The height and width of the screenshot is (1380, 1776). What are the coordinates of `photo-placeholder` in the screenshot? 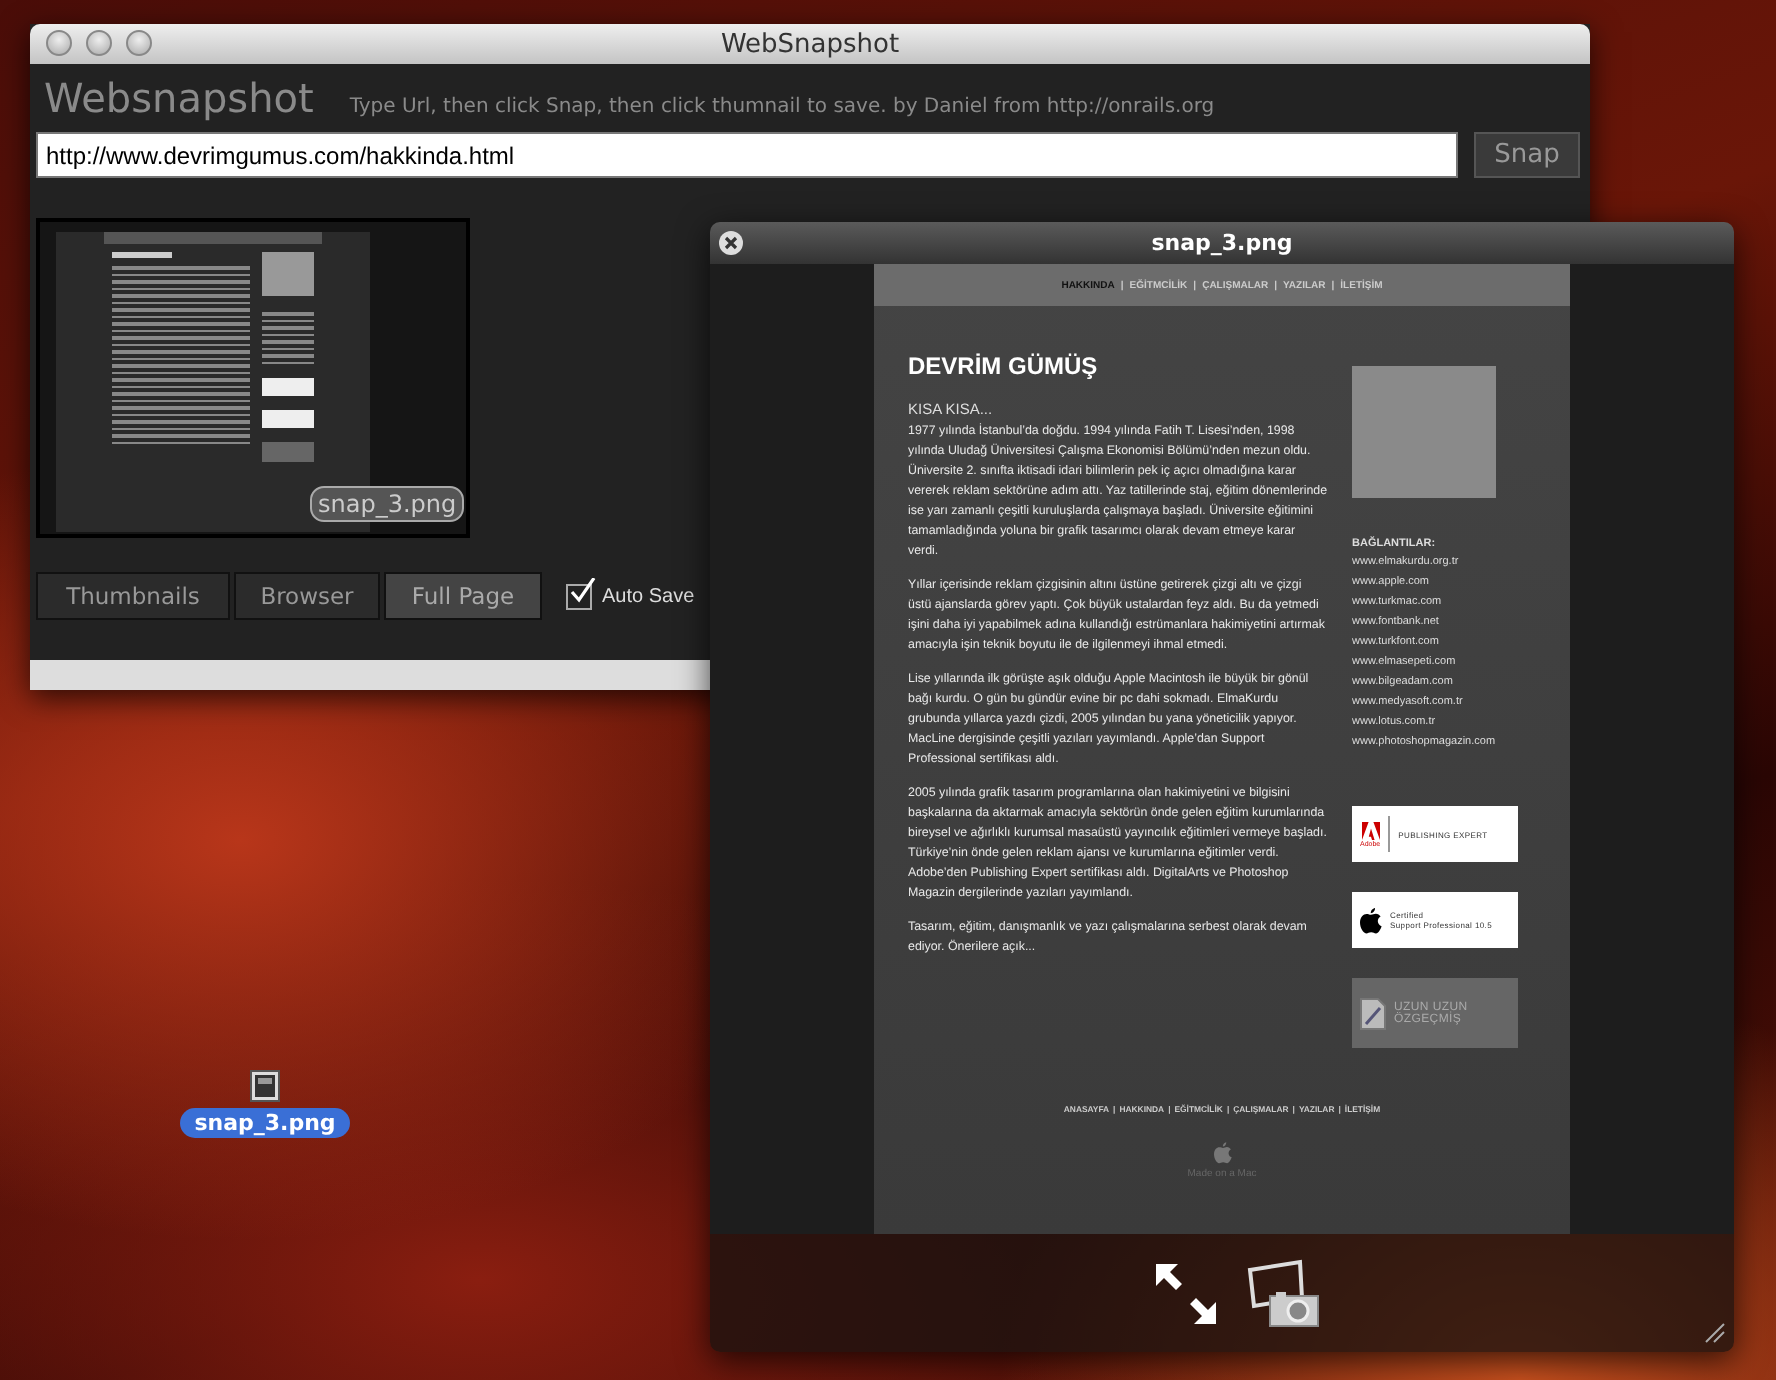 It's located at (1424, 432).